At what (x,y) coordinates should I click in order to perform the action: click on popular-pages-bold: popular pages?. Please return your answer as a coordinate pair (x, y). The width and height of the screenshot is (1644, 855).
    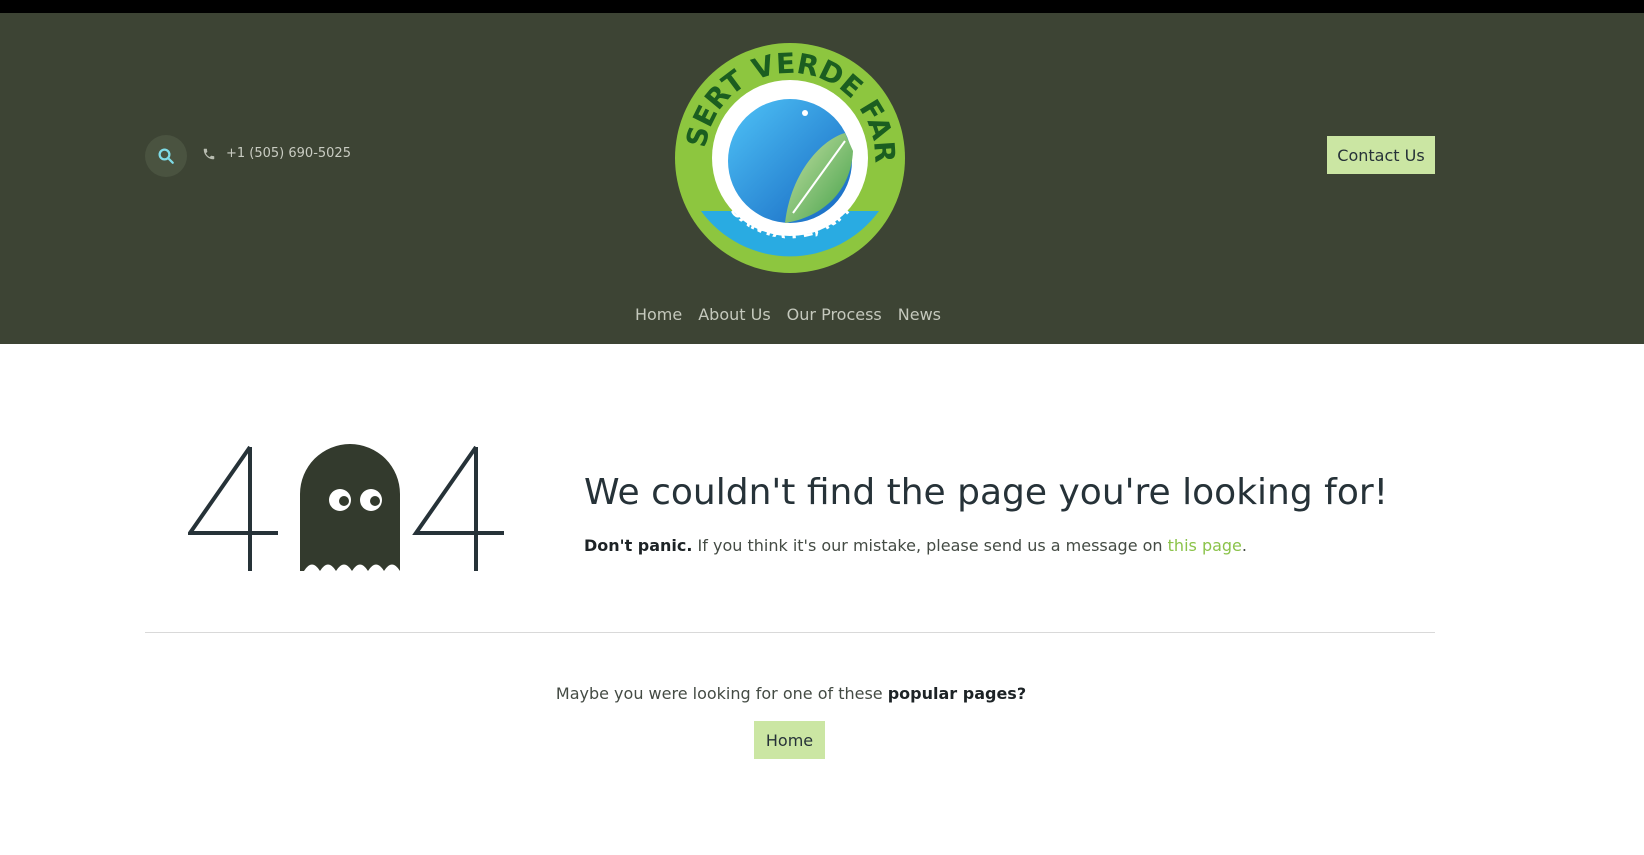
    Looking at the image, I should click on (957, 693).